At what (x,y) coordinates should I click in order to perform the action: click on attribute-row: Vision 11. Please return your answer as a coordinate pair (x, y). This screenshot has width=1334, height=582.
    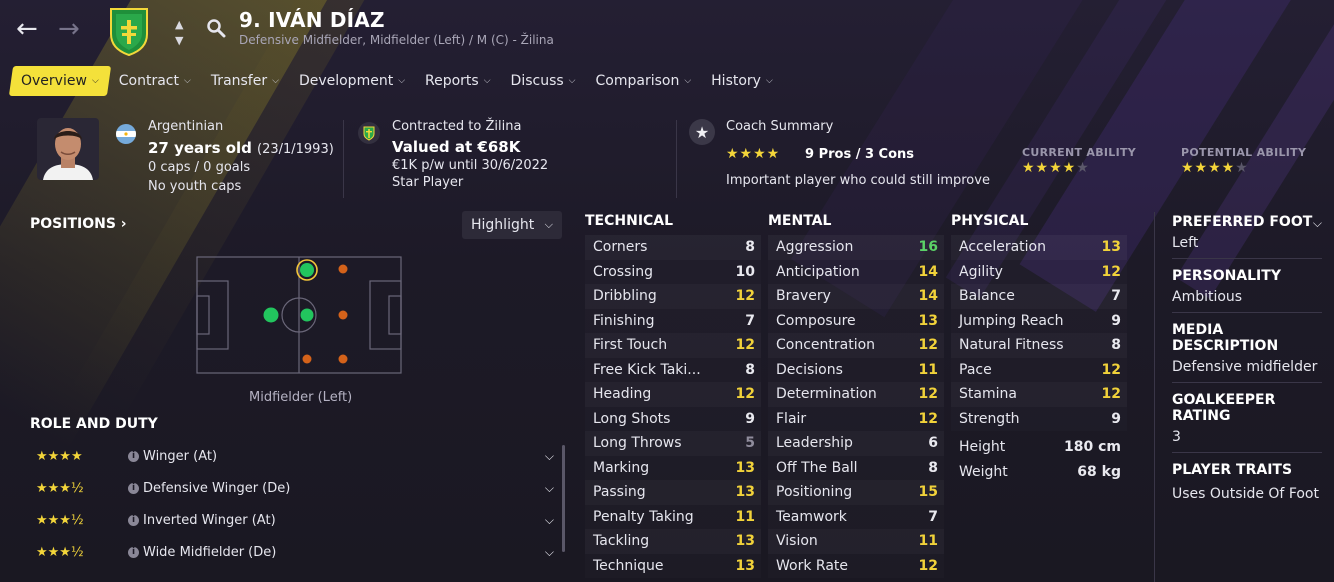
    Looking at the image, I should click on (856, 541).